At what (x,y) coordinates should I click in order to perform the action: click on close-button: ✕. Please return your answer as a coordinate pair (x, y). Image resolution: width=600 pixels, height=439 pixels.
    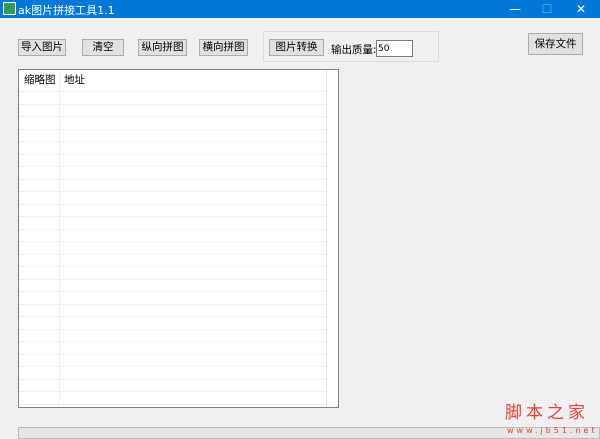
    Looking at the image, I should click on (581, 9).